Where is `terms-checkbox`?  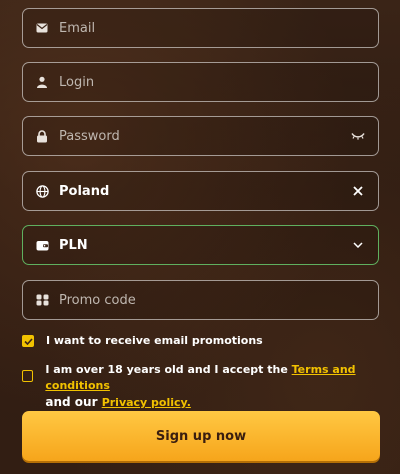 terms-checkbox is located at coordinates (28, 376).